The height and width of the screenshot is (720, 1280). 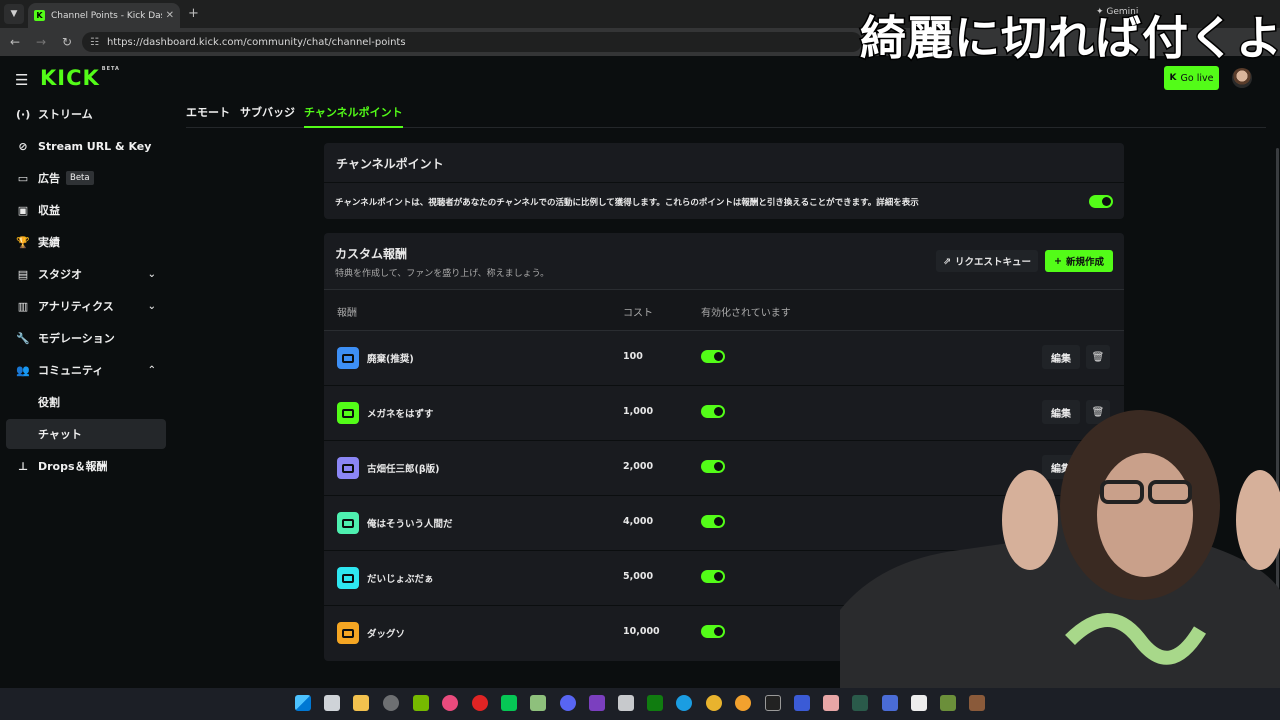 What do you see at coordinates (86, 242) in the screenshot?
I see `sidebar-item-achievements: 🏆 実績` at bounding box center [86, 242].